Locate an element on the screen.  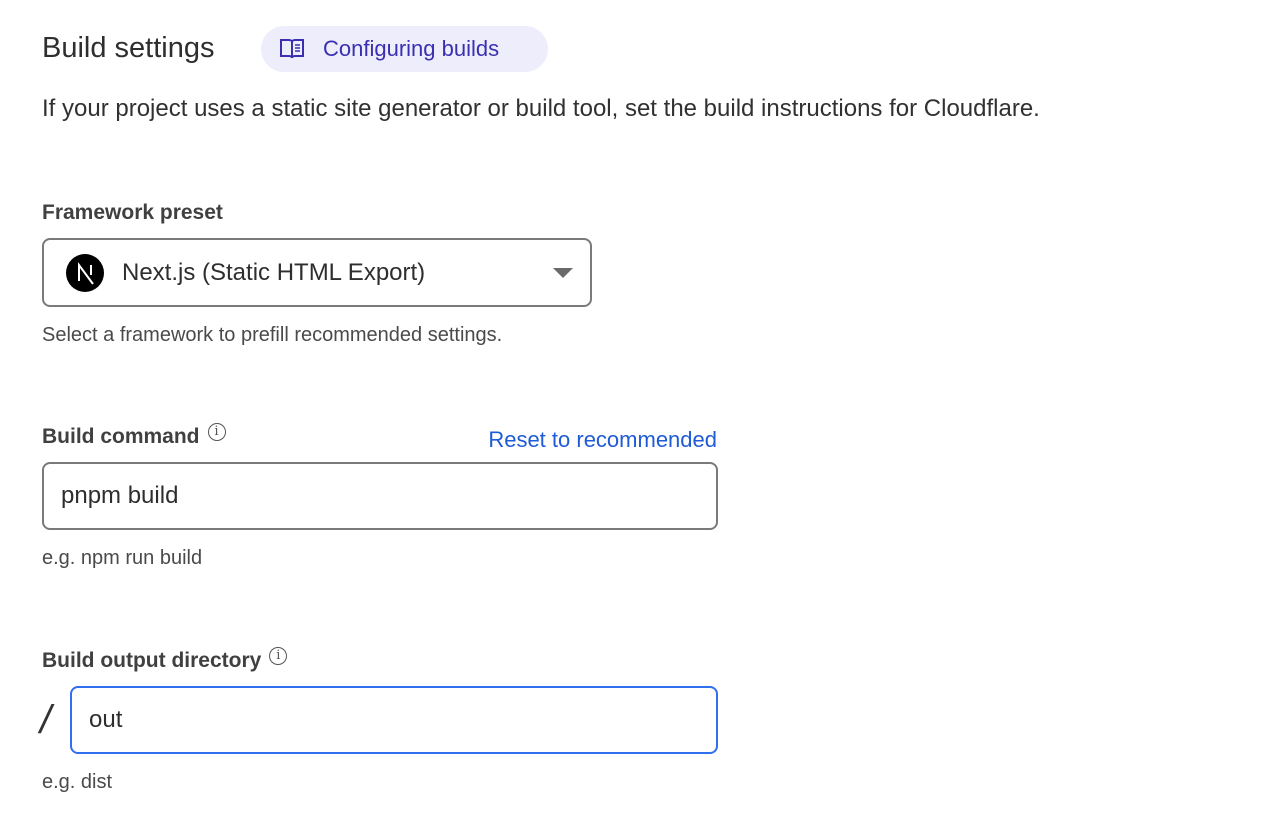
chevron-down-icon is located at coordinates (563, 272).